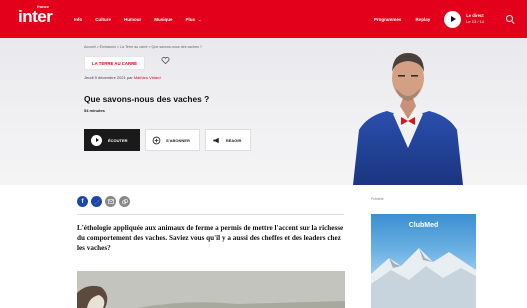  Describe the element at coordinates (388, 19) in the screenshot. I see `nav-link-programmes: Programmes` at that location.